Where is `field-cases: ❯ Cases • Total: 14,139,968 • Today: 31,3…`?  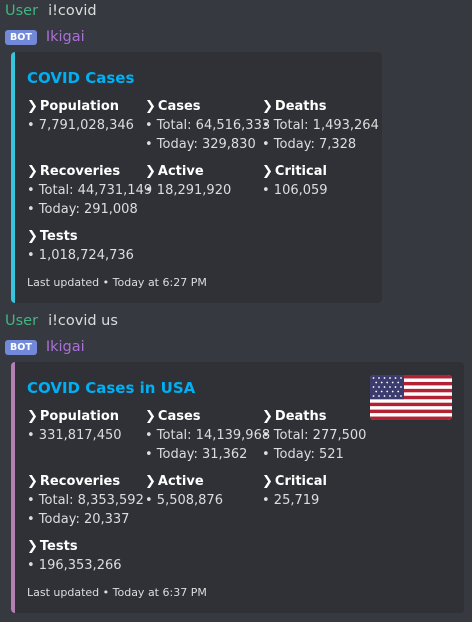
field-cases: ❯ Cases • Total: 14,139,968 • Today: 31,3… is located at coordinates (208, 435).